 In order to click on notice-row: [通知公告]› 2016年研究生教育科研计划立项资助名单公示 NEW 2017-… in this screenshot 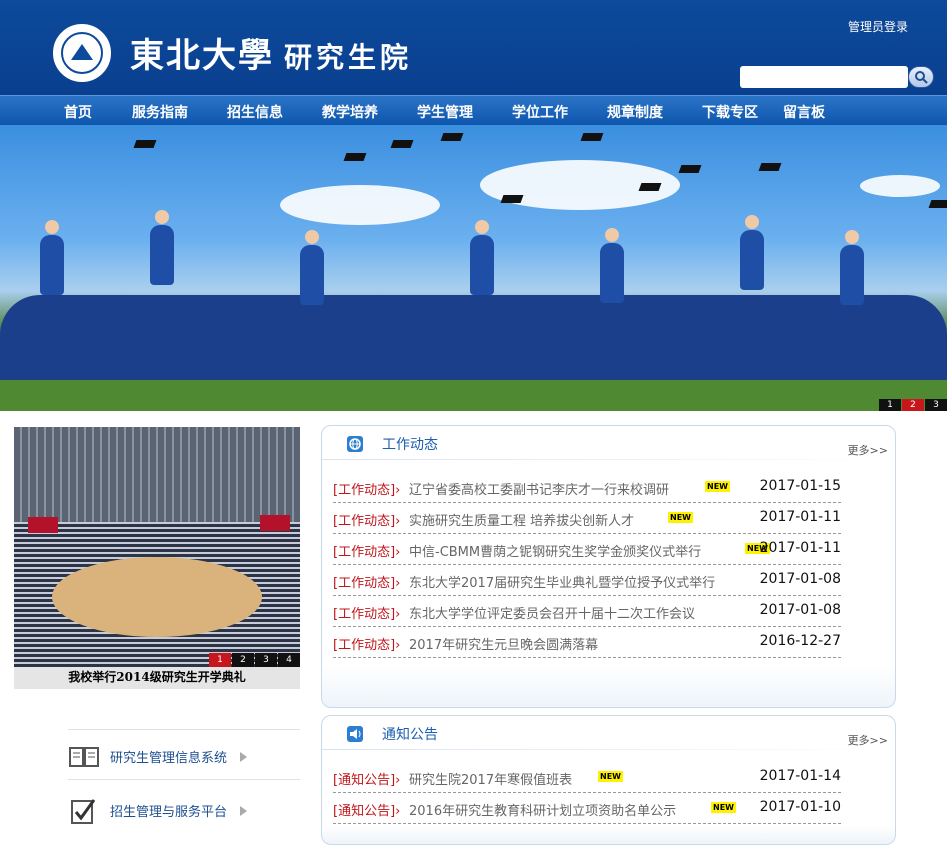, I will do `click(587, 808)`.